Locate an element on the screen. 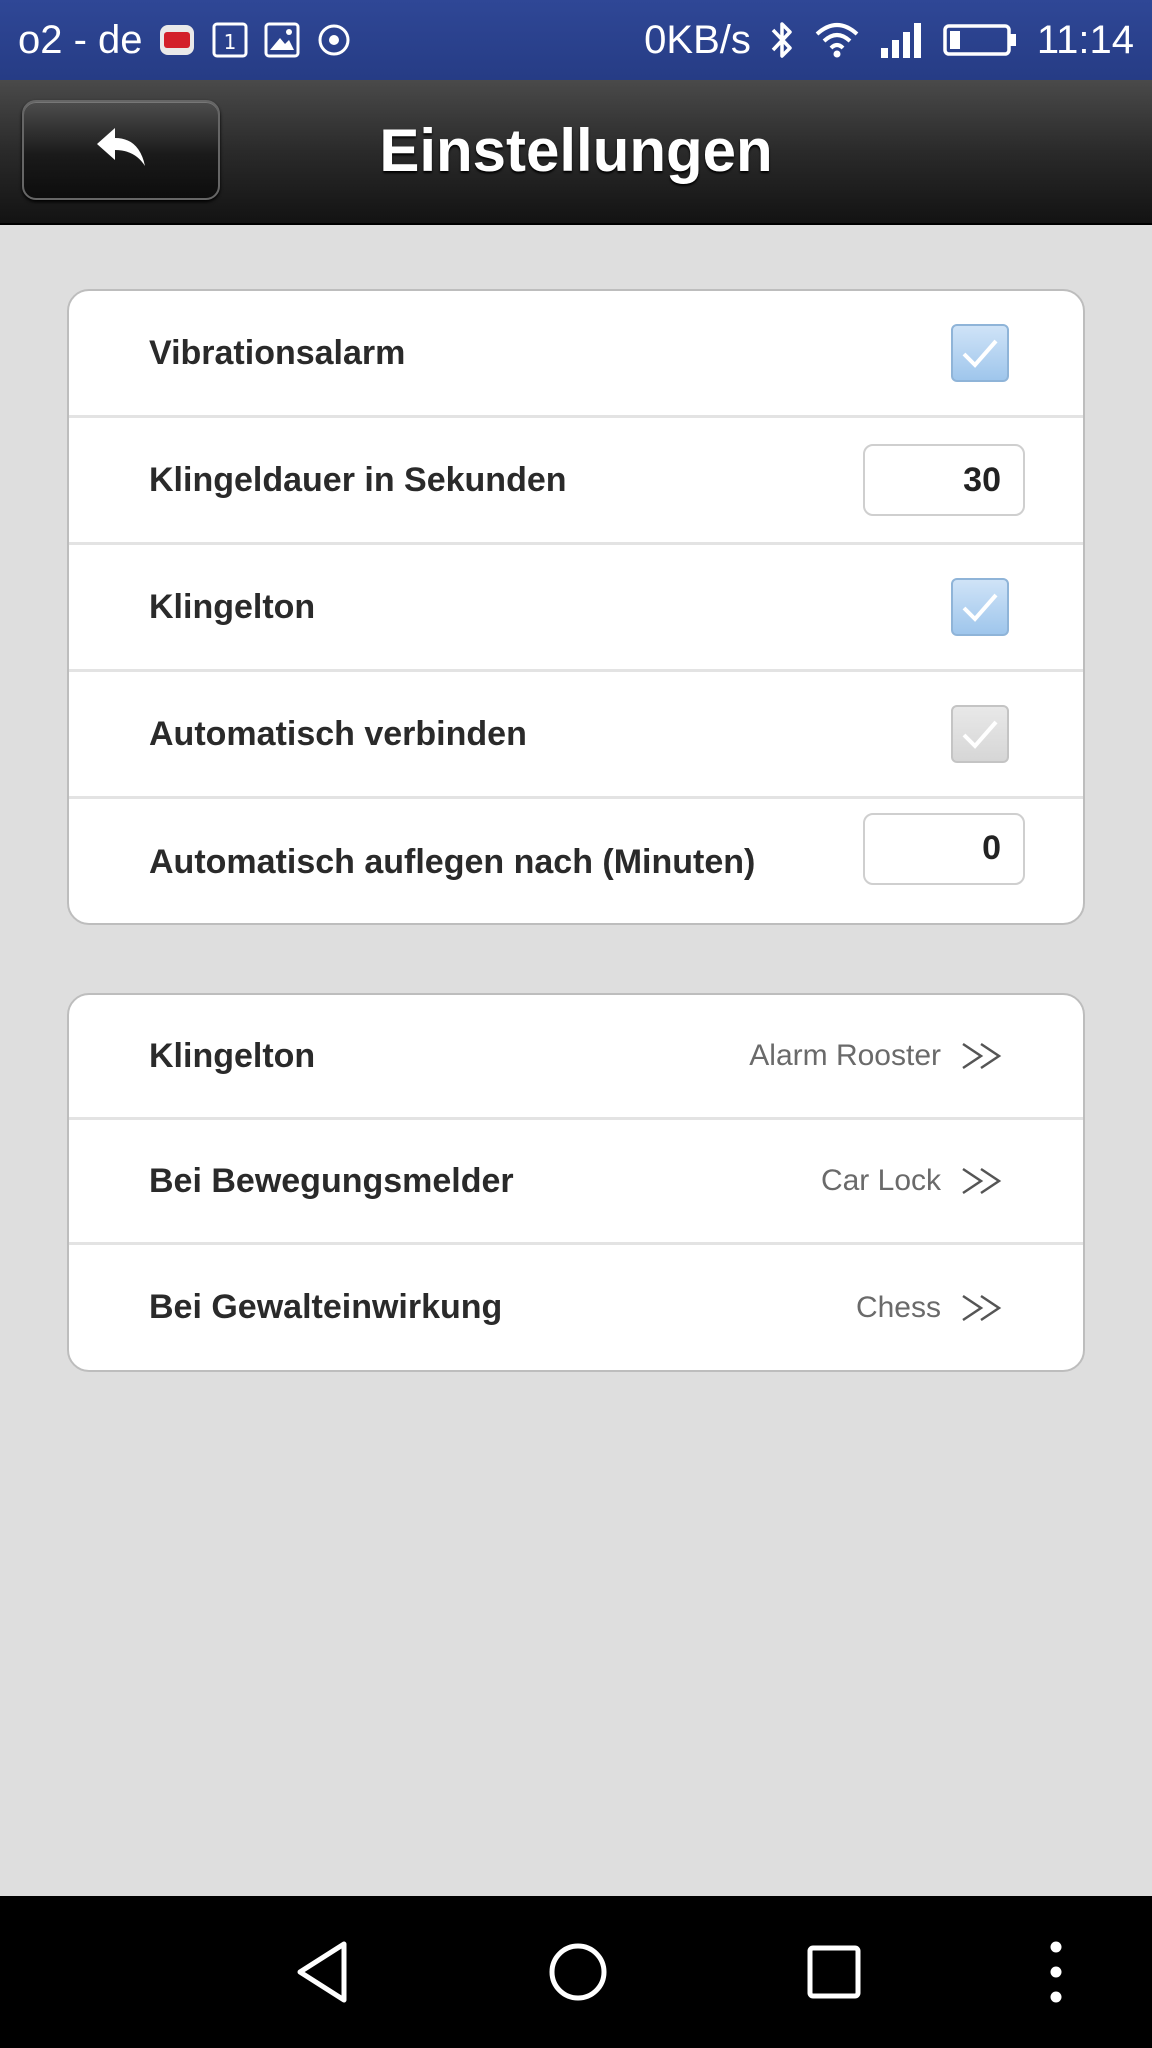 The width and height of the screenshot is (1152, 2048). carrier-label: o2 - de is located at coordinates (80, 39).